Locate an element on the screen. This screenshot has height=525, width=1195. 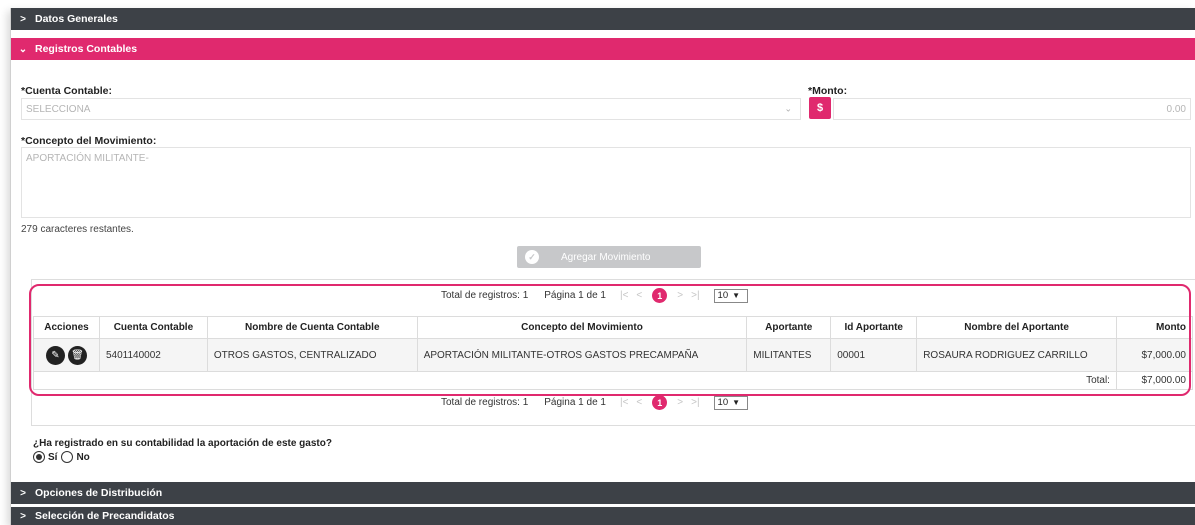
concepto-textarea: APORTACIÓN MILITANTE- is located at coordinates (606, 182).